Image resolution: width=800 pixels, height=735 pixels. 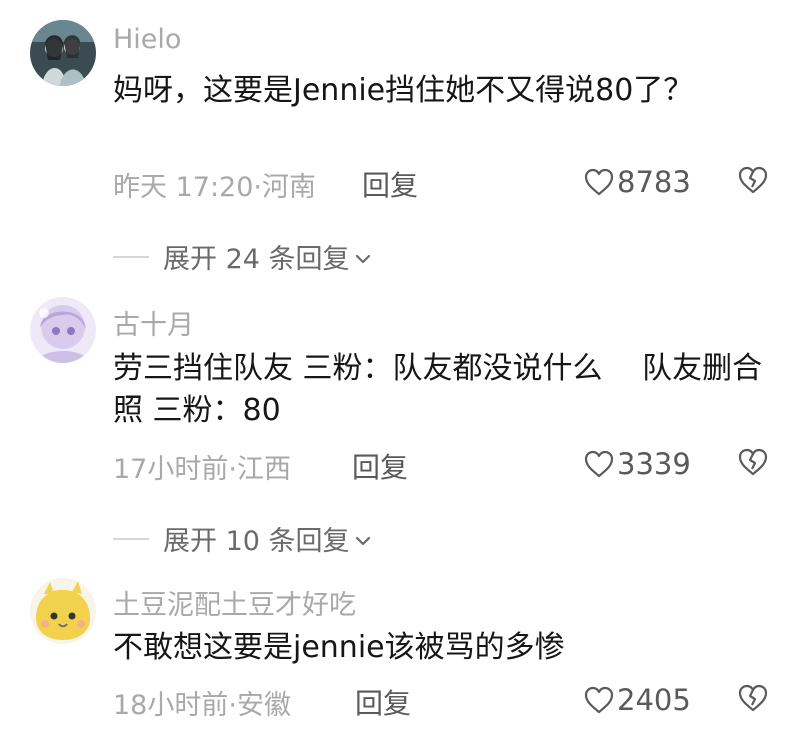 I want to click on expand-replies-button: 展开 10 条回复, so click(x=242, y=538).